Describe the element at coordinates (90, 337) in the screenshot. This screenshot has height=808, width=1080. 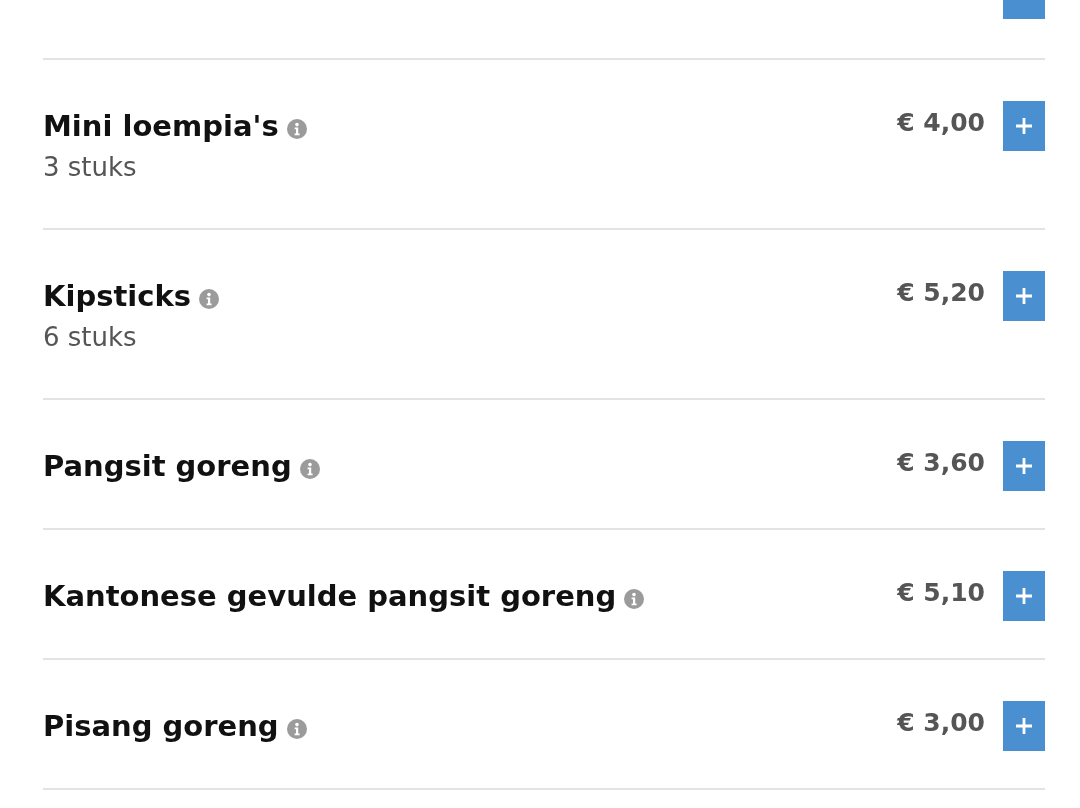
I see `dish-description: 6 stuks` at that location.